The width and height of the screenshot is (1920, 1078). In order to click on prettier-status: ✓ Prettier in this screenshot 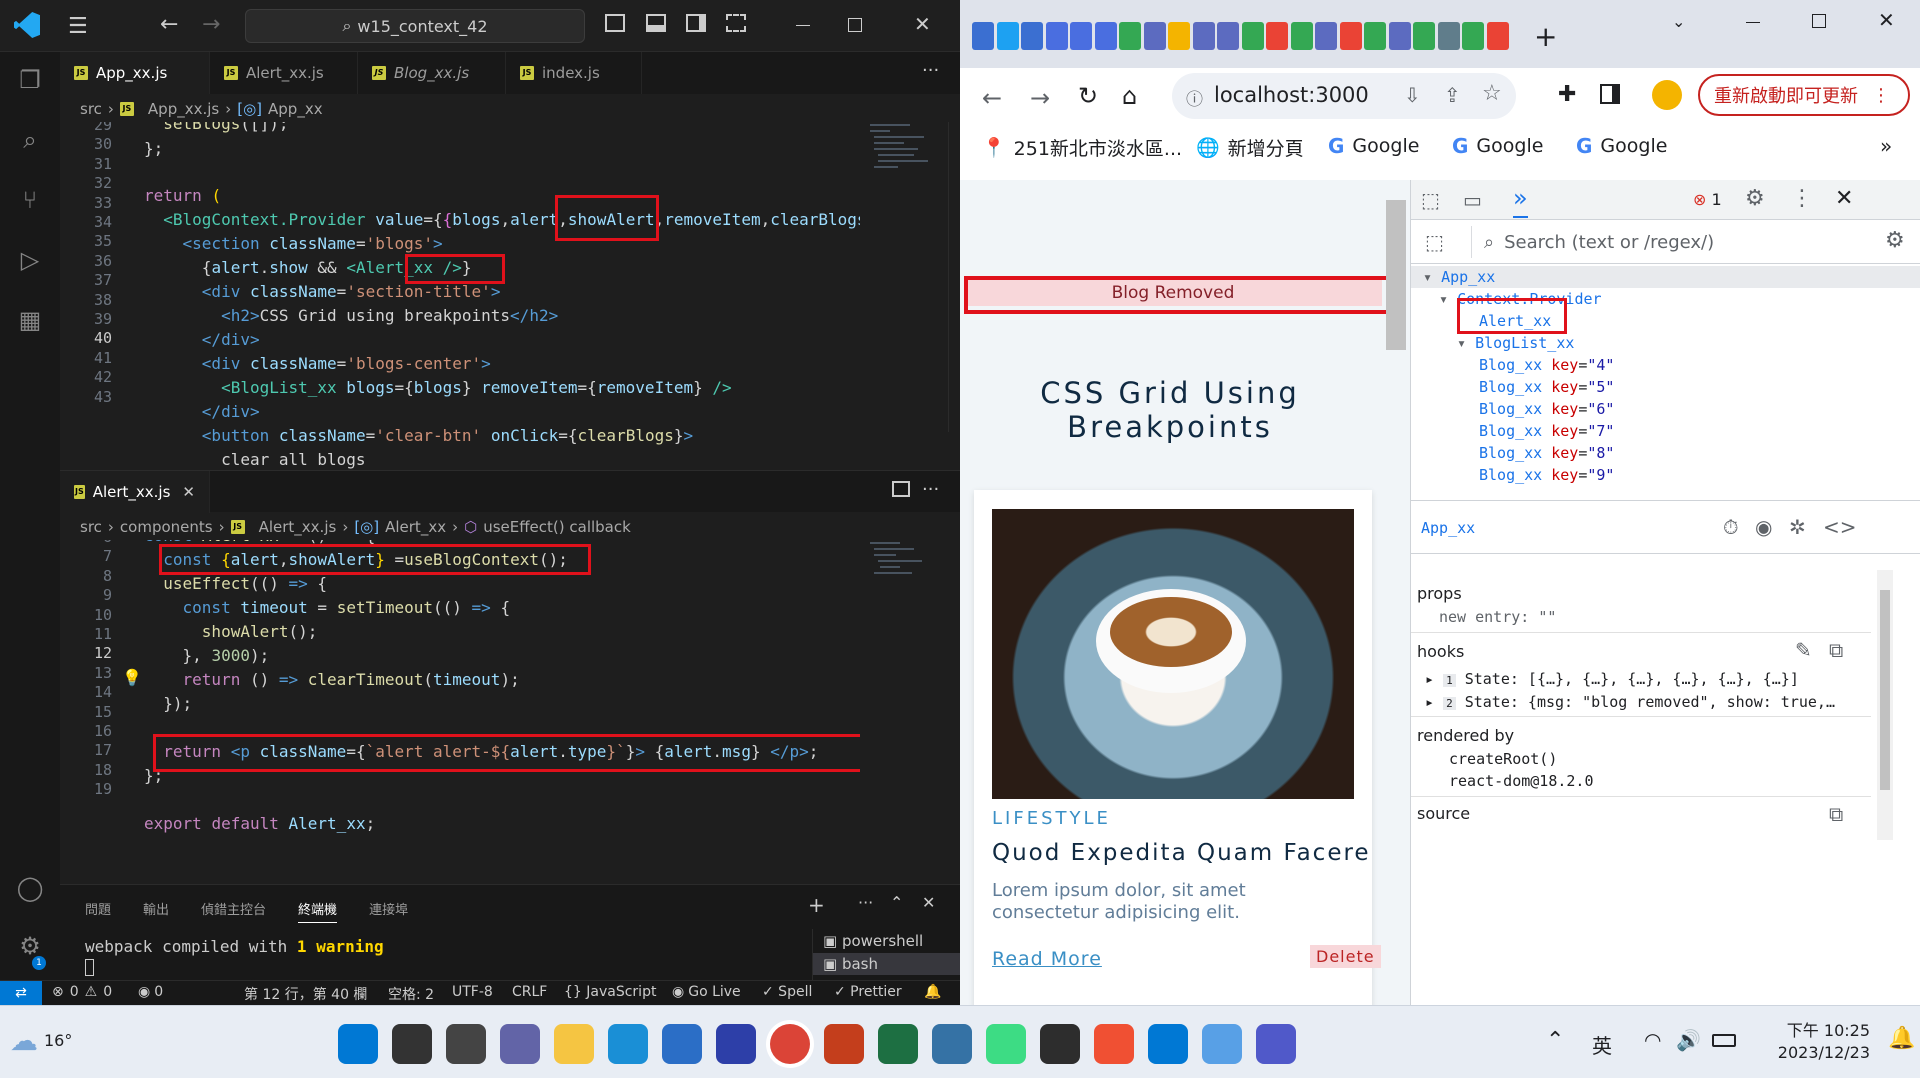, I will do `click(868, 992)`.